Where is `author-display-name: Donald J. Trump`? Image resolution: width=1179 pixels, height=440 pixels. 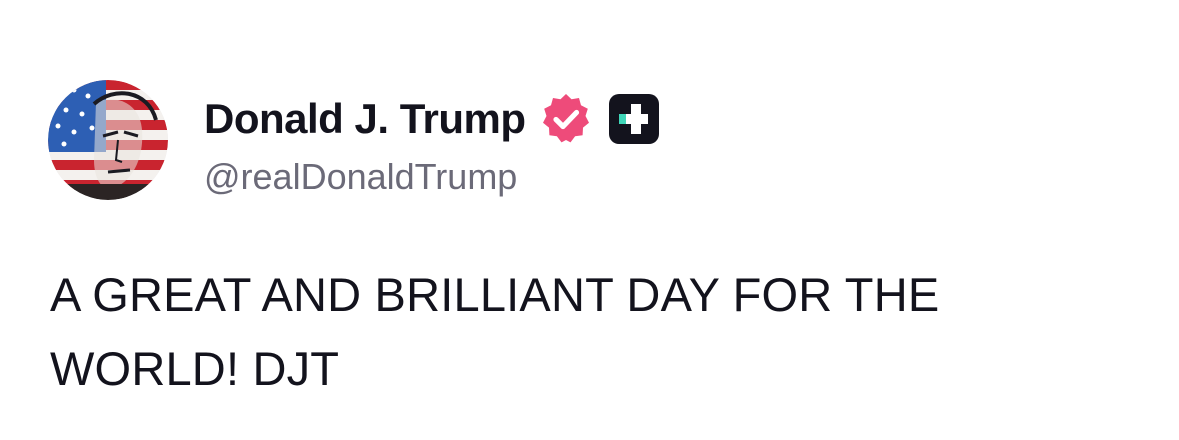
author-display-name: Donald J. Trump is located at coordinates (365, 119).